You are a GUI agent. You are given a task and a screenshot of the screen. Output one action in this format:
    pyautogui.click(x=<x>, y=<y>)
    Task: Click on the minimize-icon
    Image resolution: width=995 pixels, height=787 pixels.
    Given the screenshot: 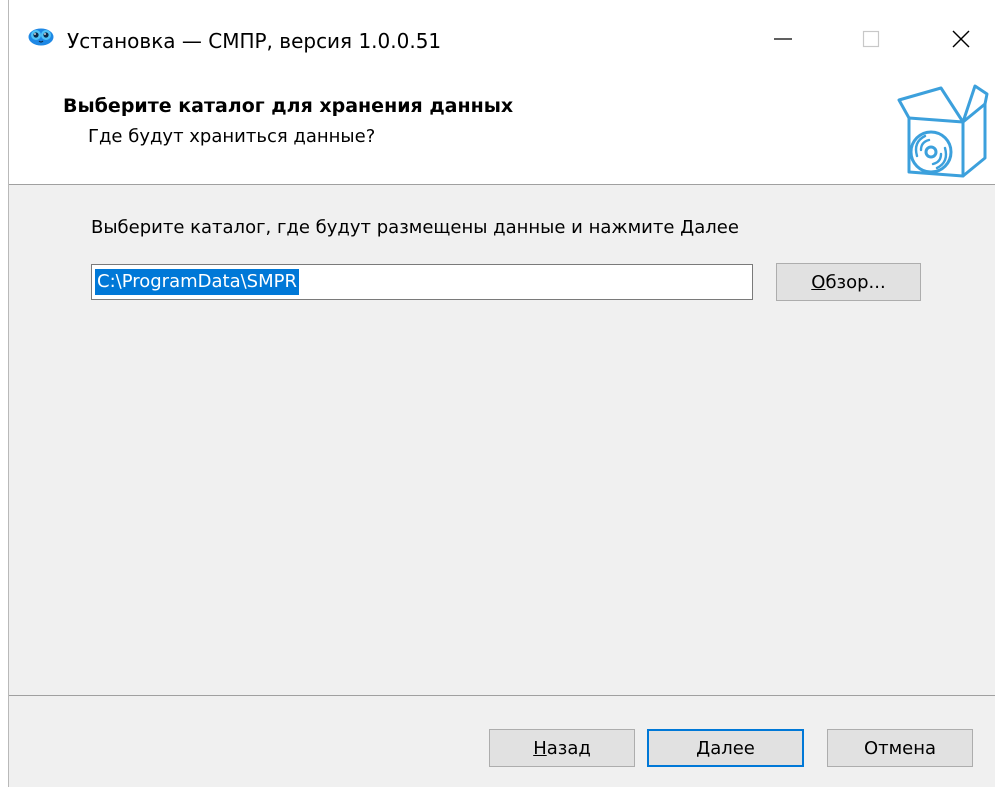 What is the action you would take?
    pyautogui.click(x=783, y=39)
    